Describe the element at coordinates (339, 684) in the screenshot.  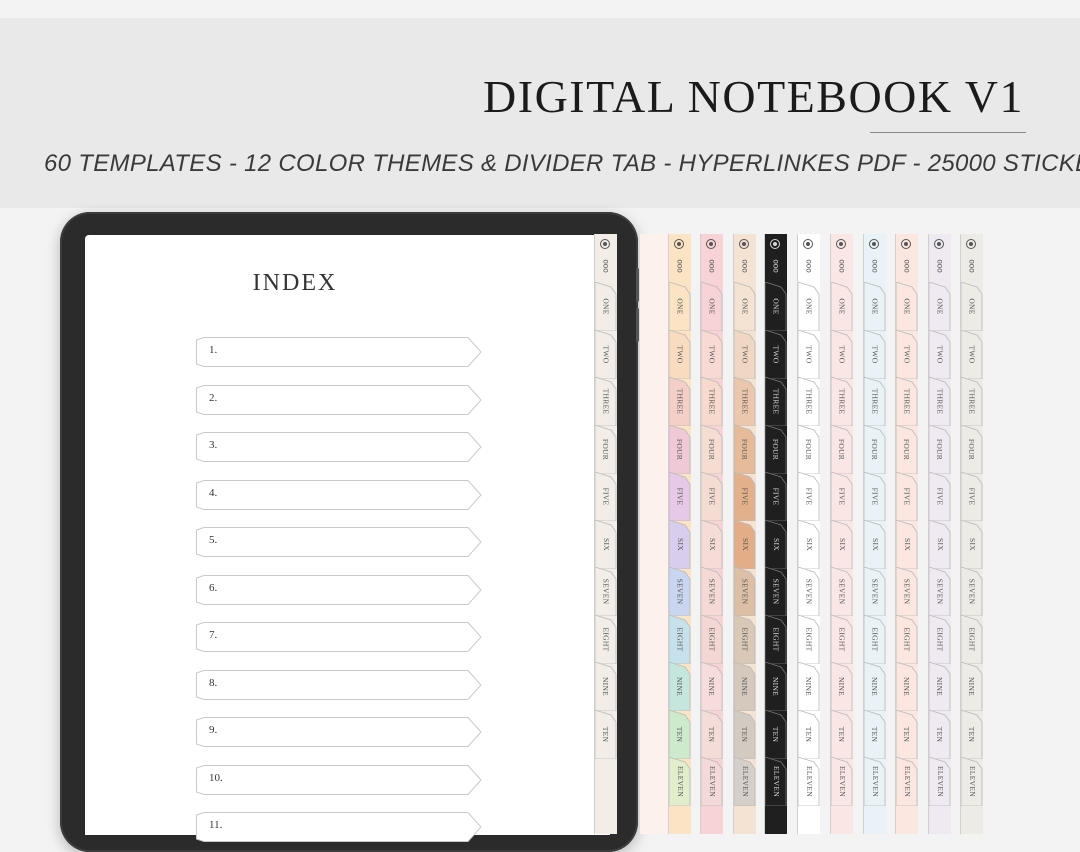
I see `index-row: 8.` at that location.